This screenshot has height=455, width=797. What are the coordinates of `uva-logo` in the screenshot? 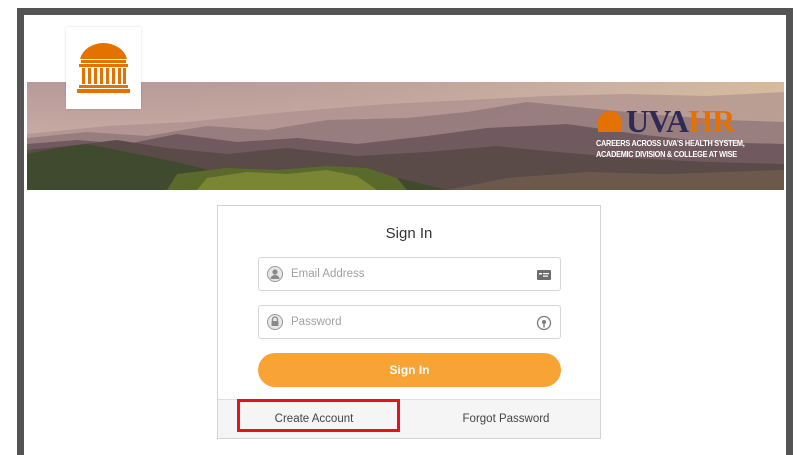 It's located at (103, 68).